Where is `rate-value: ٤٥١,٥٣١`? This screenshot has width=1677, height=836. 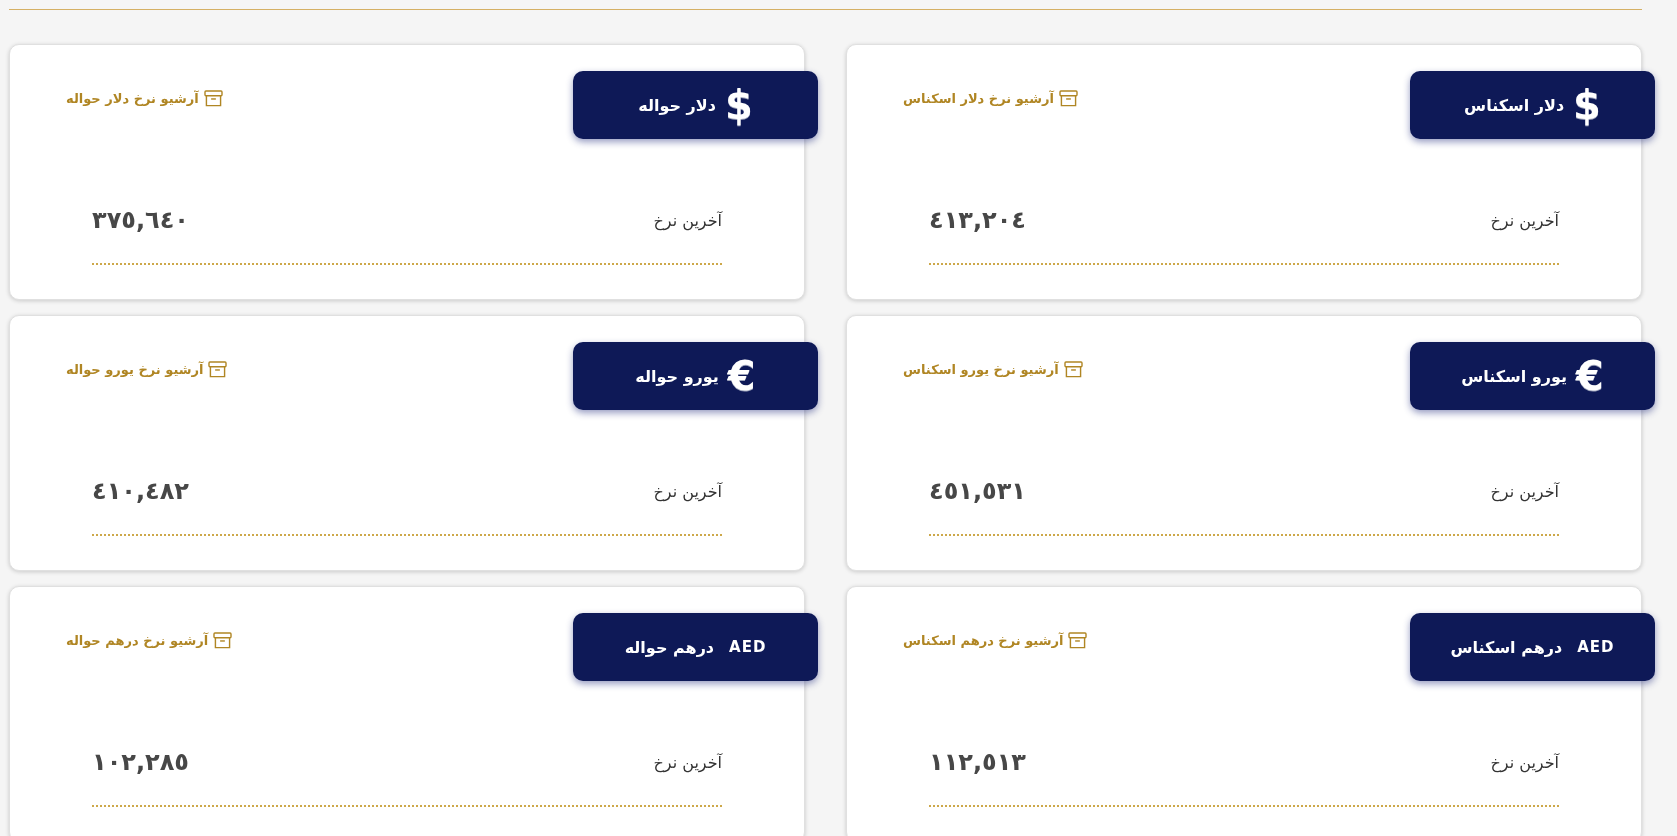
rate-value: ٤٥١,٥٣١ is located at coordinates (977, 491).